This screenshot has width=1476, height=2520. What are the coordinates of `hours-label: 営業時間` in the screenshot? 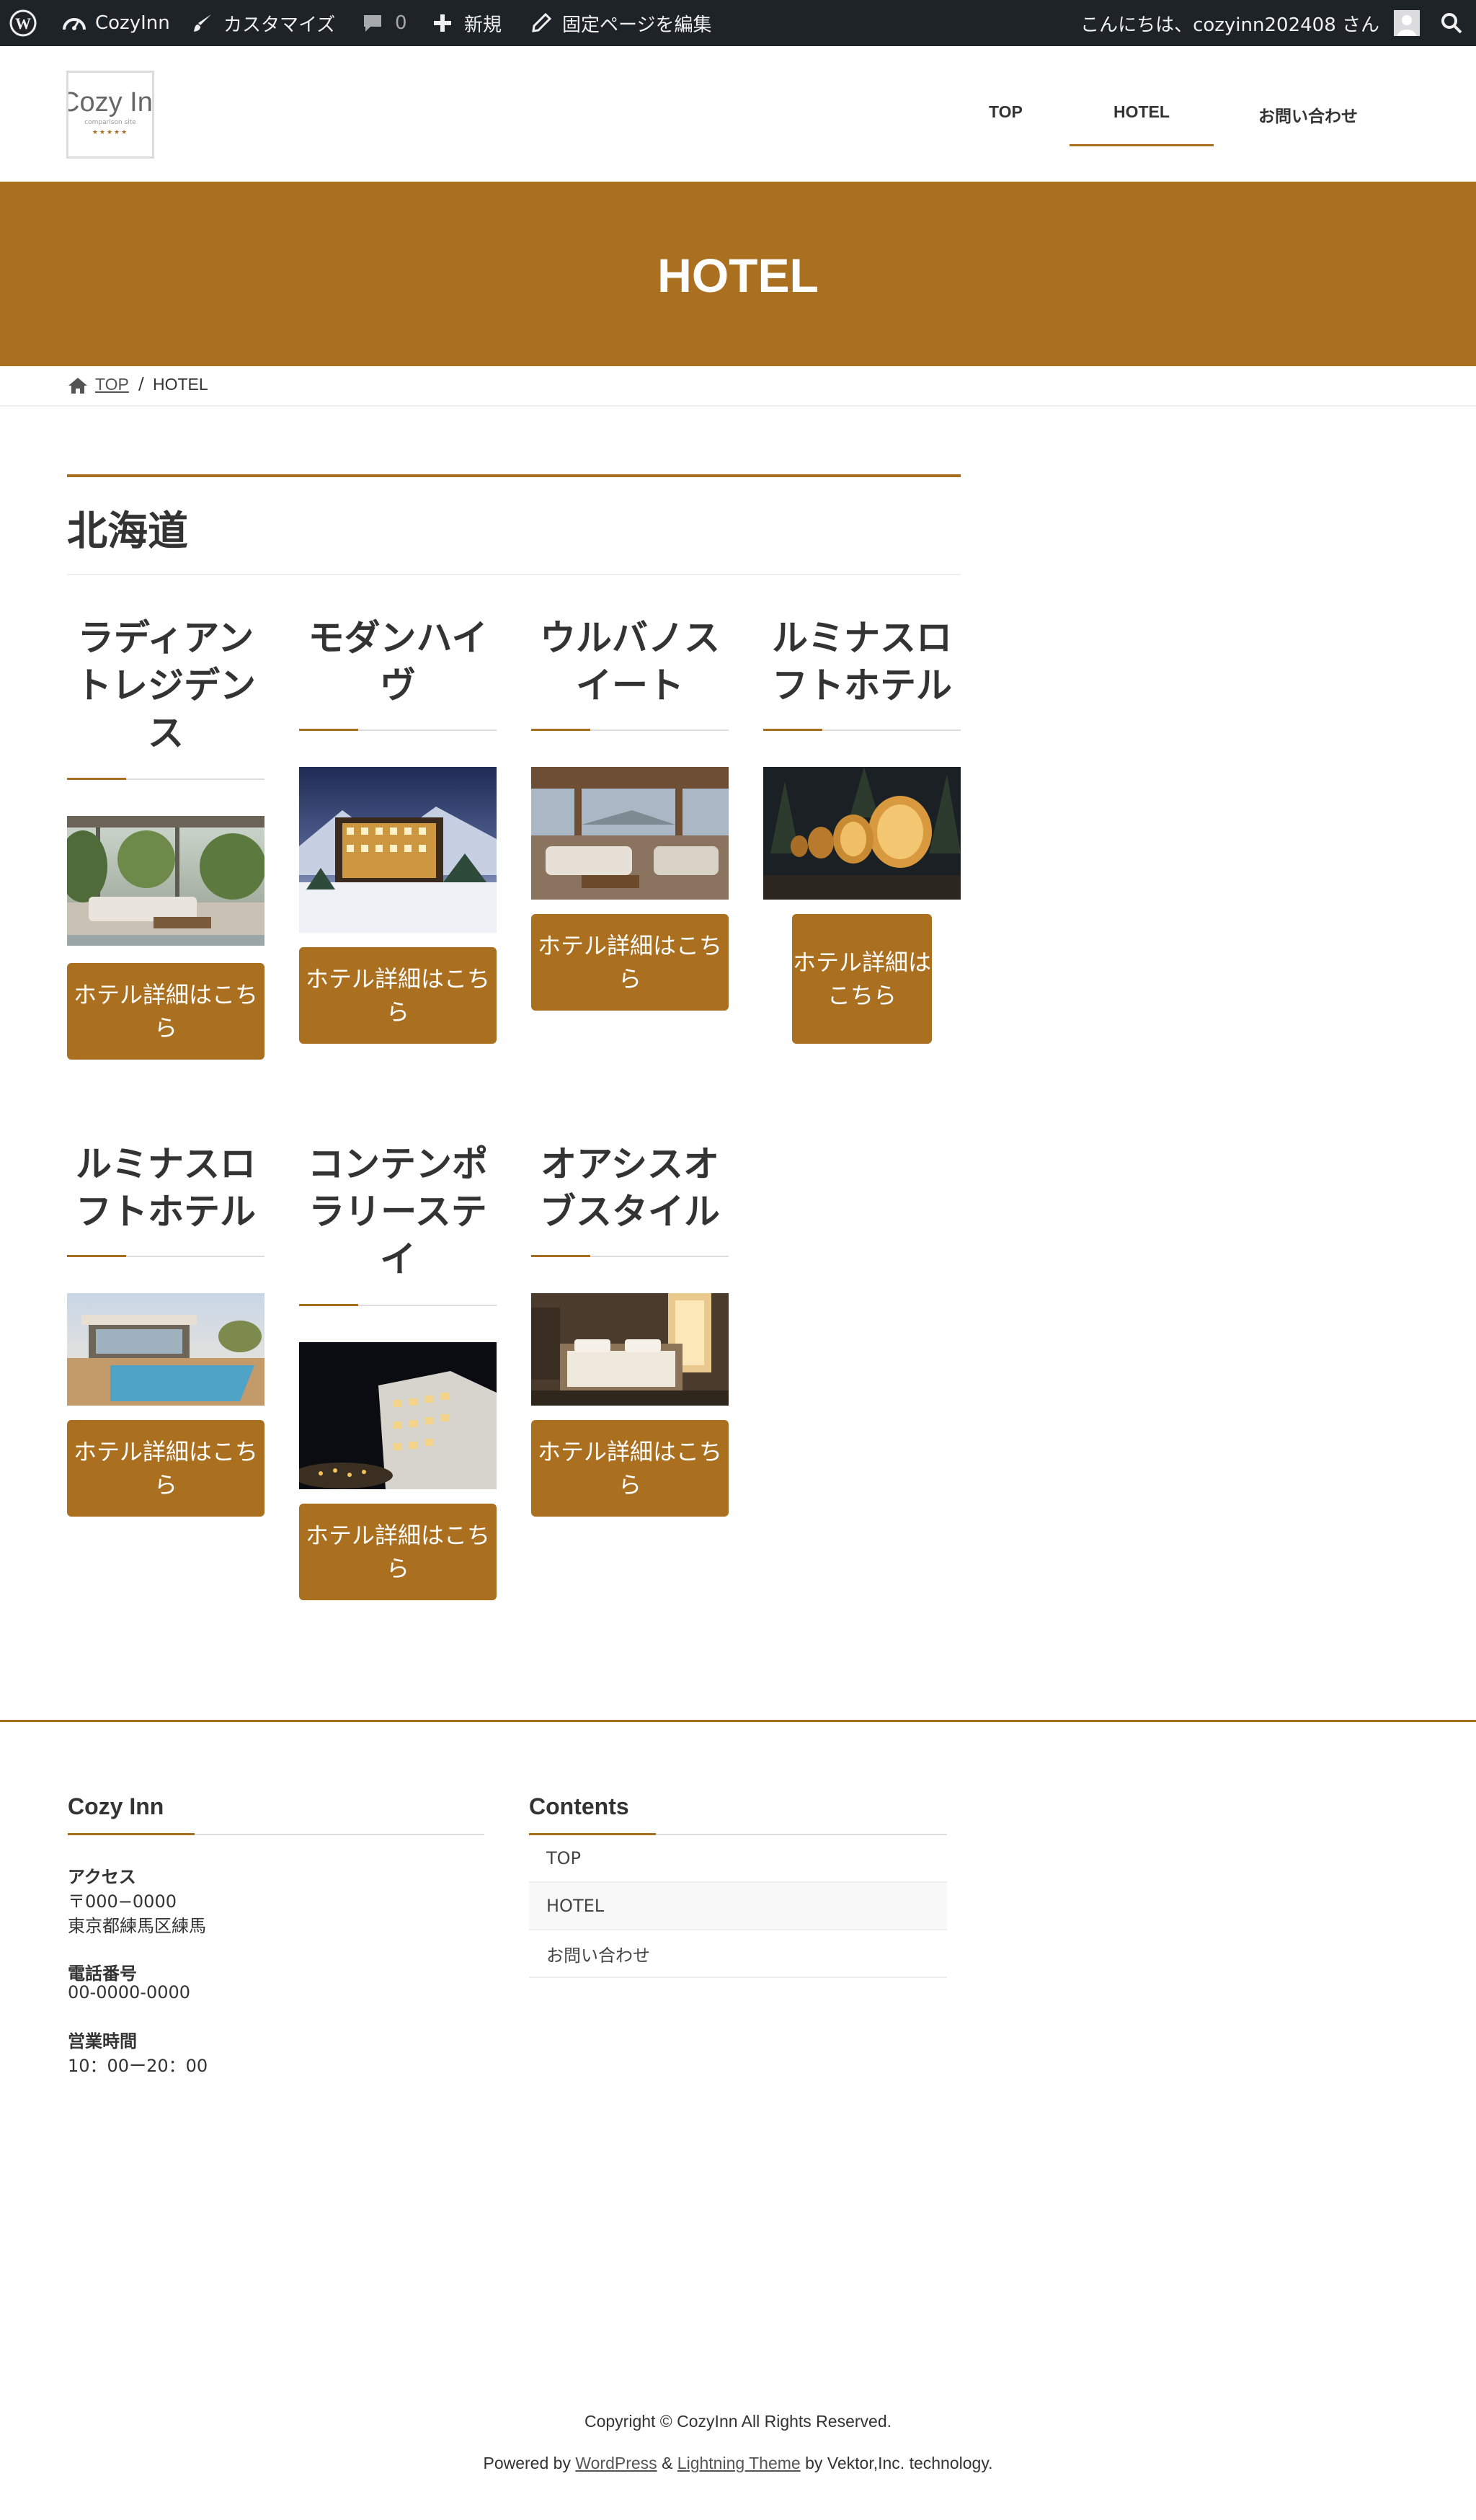 It's located at (102, 2041).